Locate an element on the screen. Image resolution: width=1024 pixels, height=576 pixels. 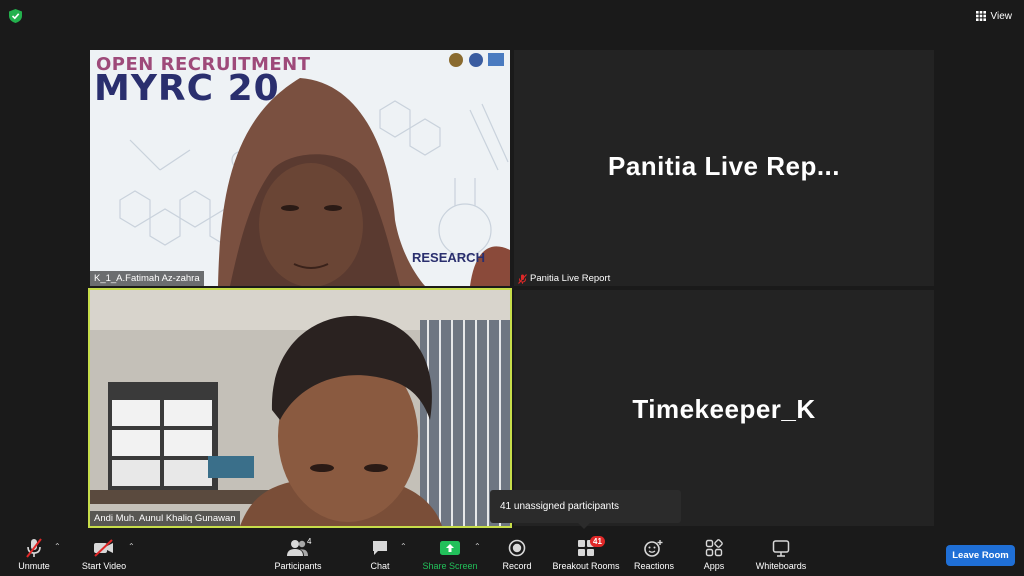
muted-microphone-icon is located at coordinates (34, 548).